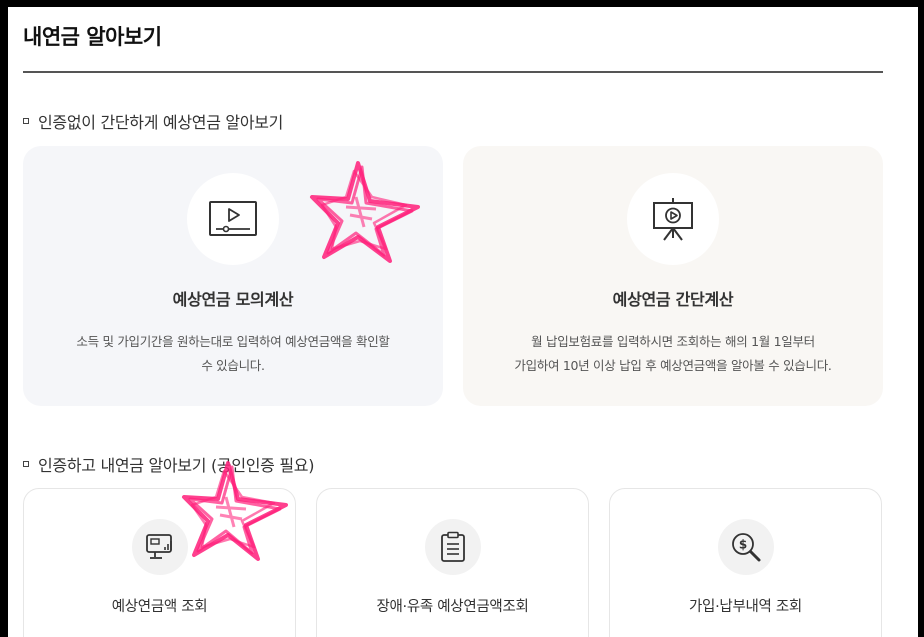 The height and width of the screenshot is (637, 924). I want to click on card-desc-line: 수 있습니다., so click(233, 365).